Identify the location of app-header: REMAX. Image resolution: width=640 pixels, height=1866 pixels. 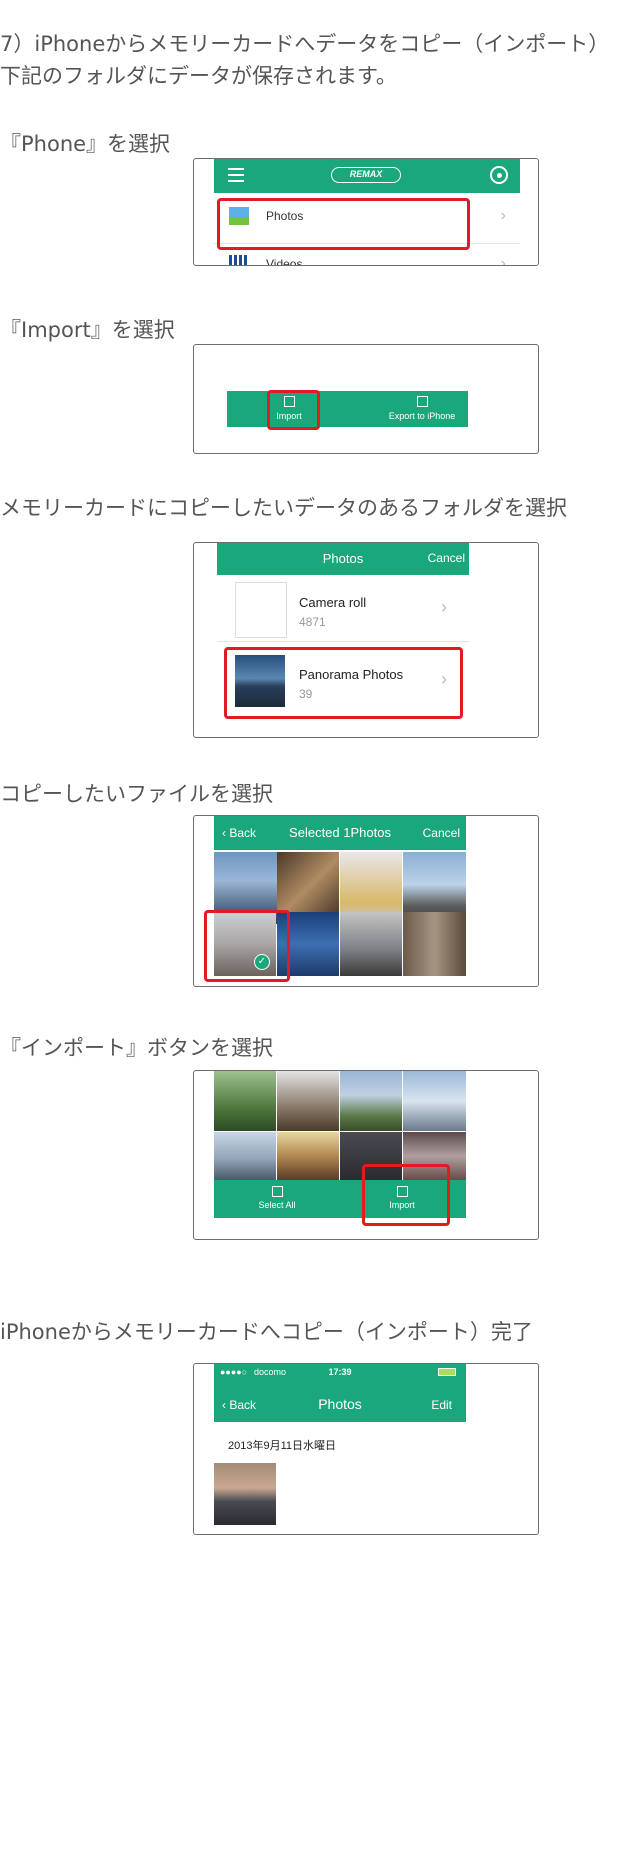
(367, 176).